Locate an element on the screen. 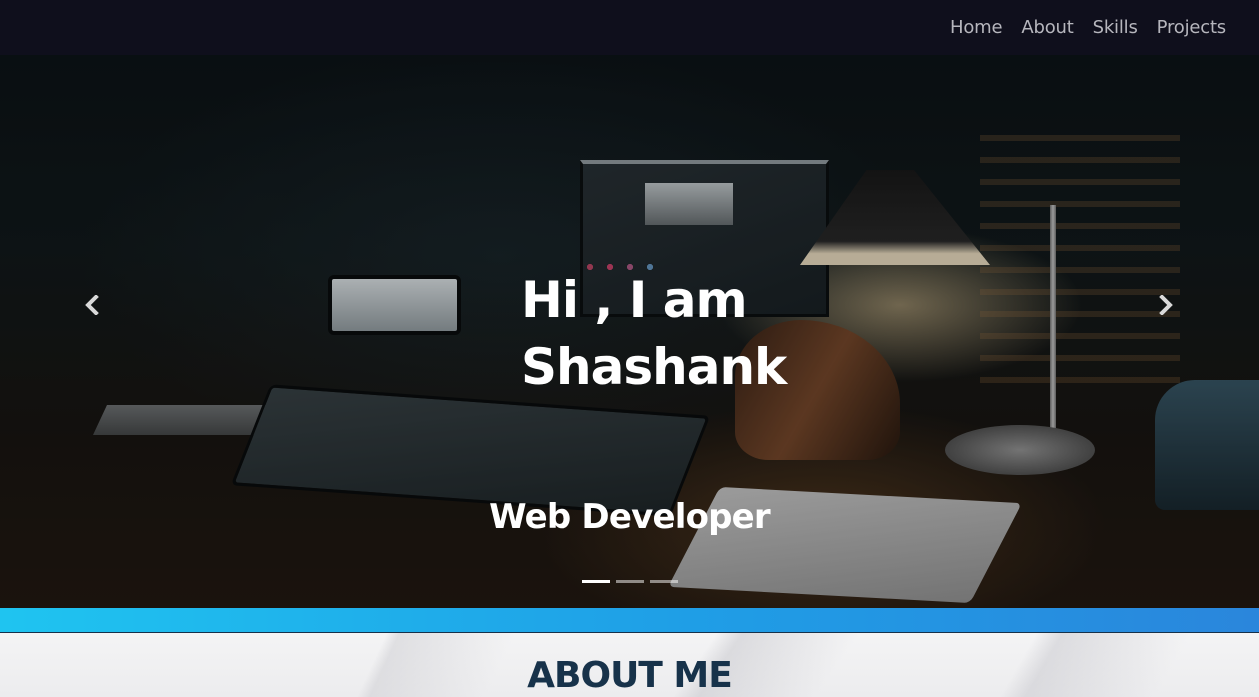 The width and height of the screenshot is (1259, 697). hero-title: Hi , I am Shashank is located at coordinates (654, 333).